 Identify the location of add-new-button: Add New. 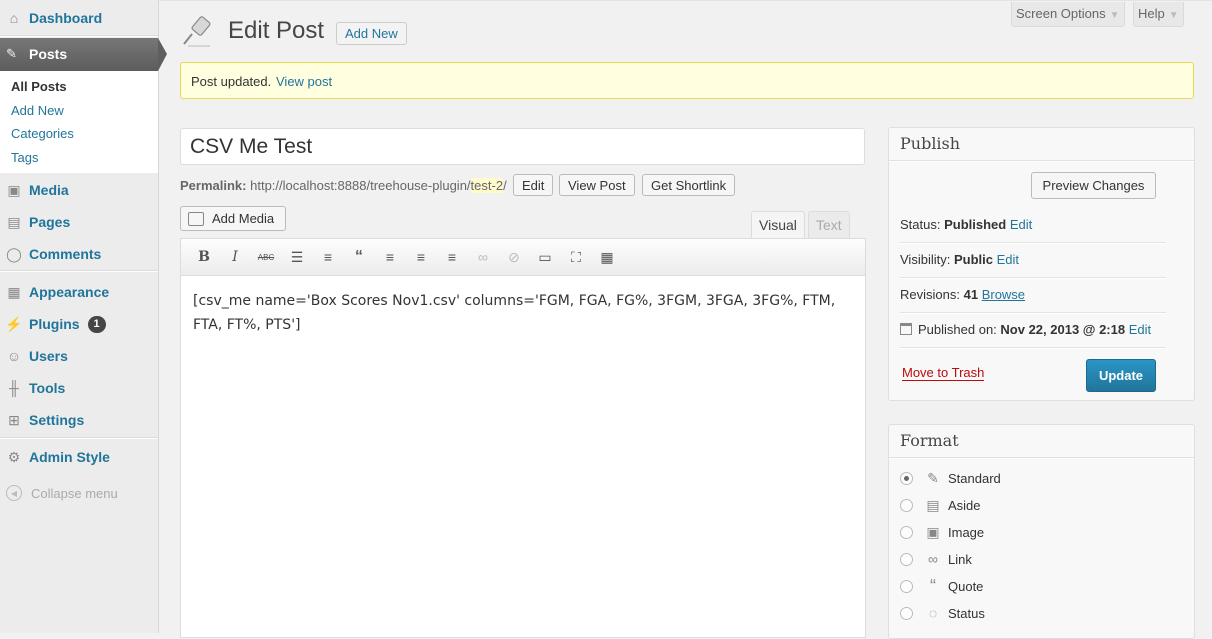
(371, 33).